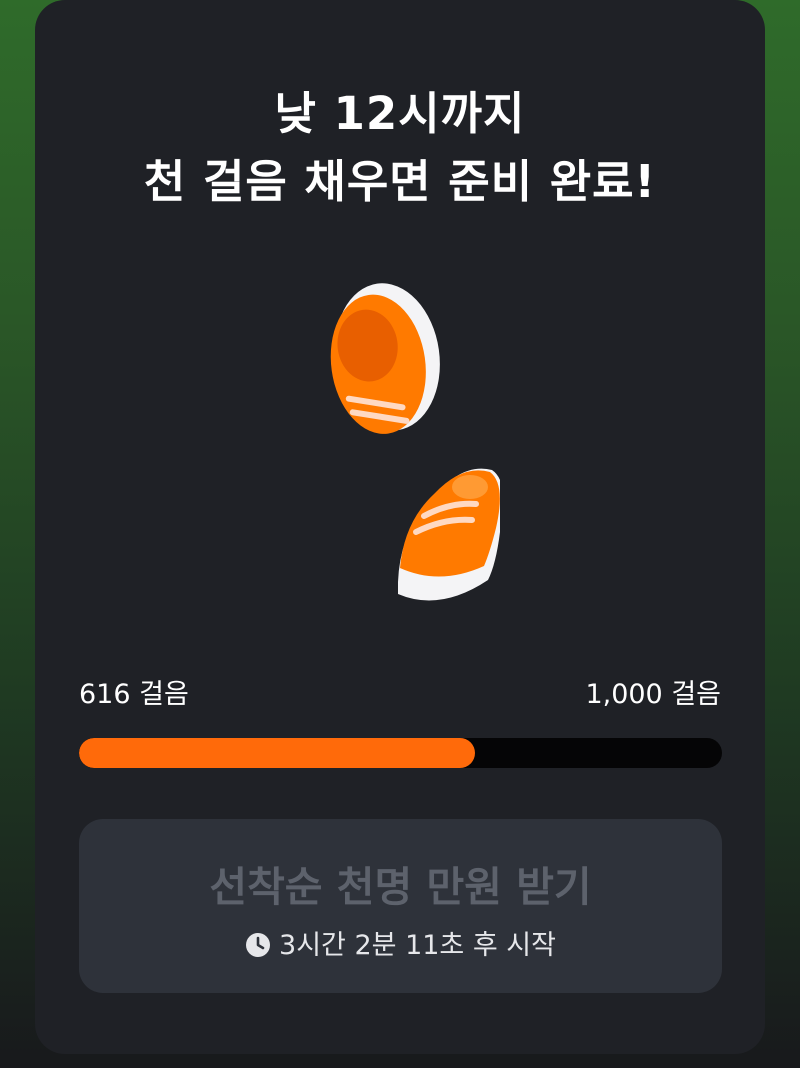 The image size is (800, 1068). I want to click on steps-progress-bar, so click(400, 753).